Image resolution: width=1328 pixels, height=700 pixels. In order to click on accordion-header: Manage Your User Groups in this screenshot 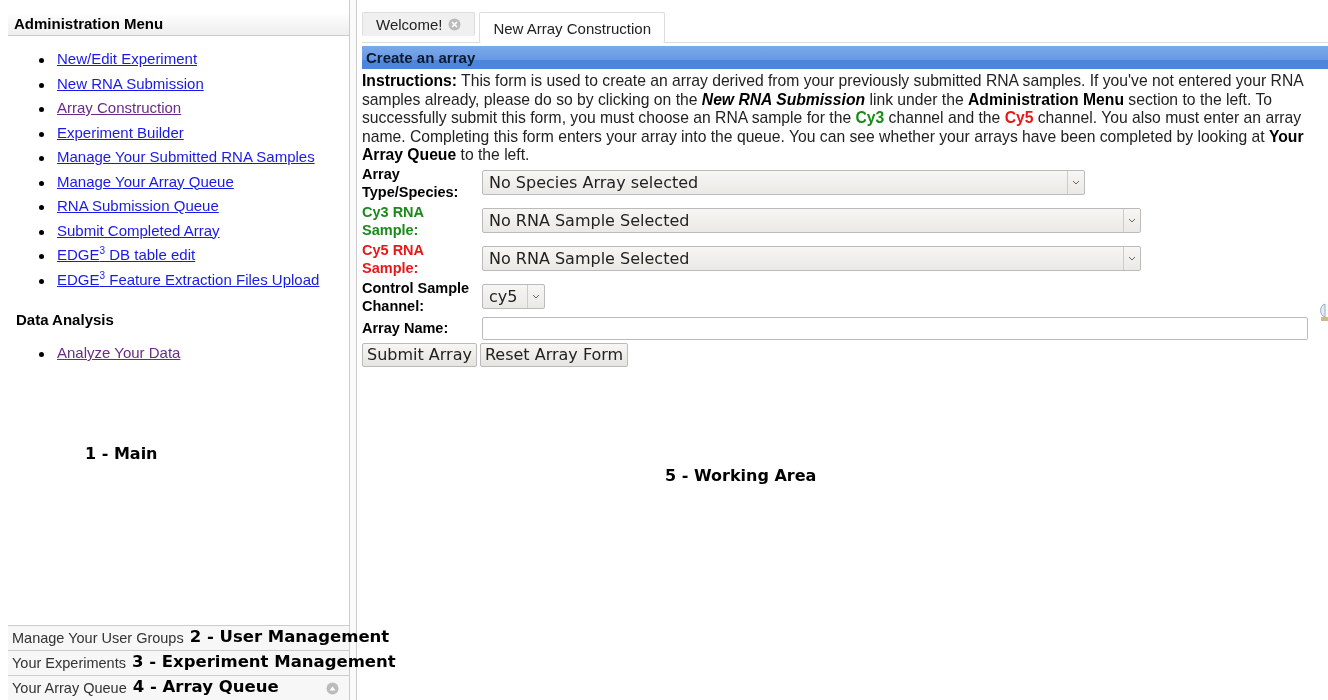, I will do `click(96, 637)`.